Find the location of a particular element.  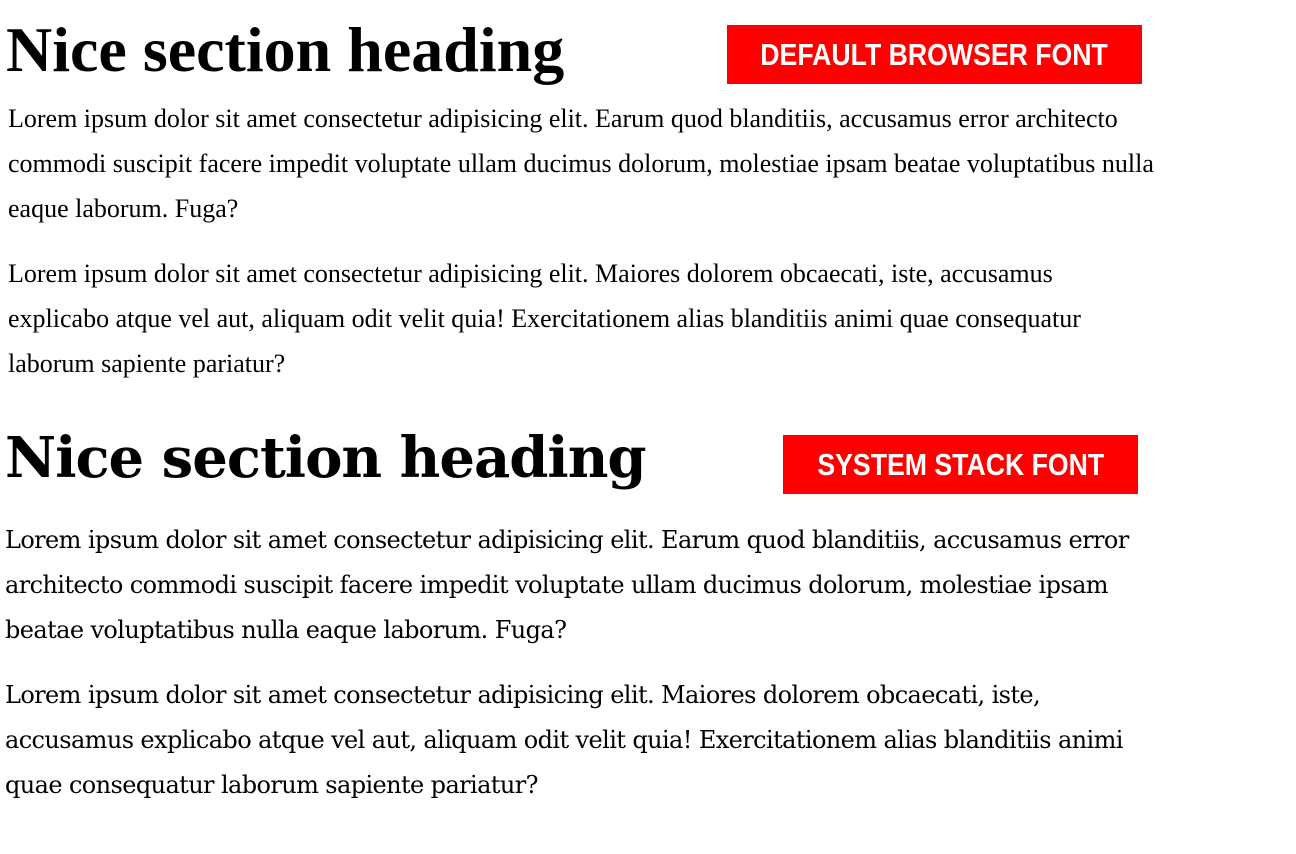

font-label-text: SYSTEM STACK FONT is located at coordinates (960, 464).